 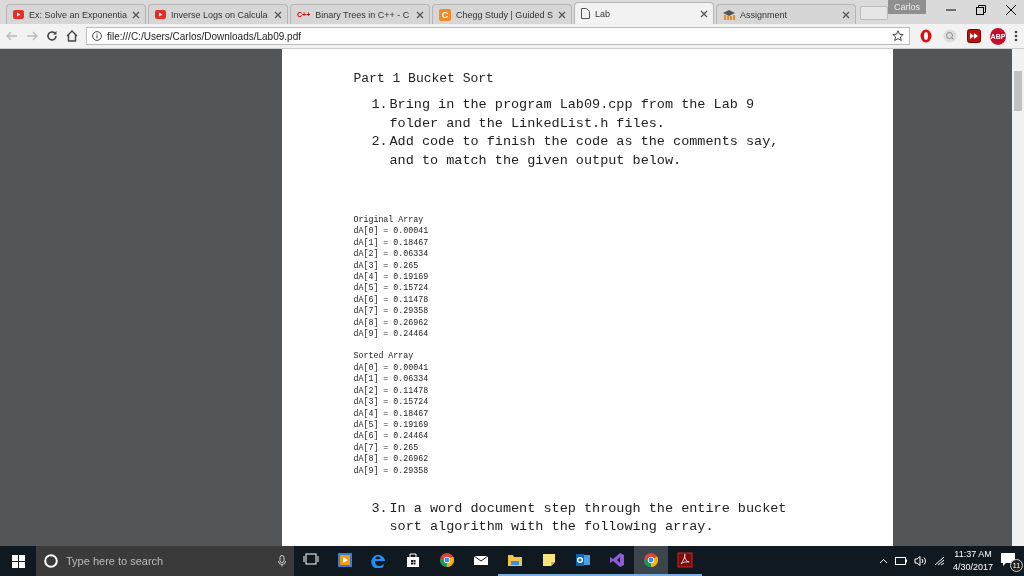 What do you see at coordinates (391, 436) in the screenshot?
I see `output-line: dA[6] = 0.24464` at bounding box center [391, 436].